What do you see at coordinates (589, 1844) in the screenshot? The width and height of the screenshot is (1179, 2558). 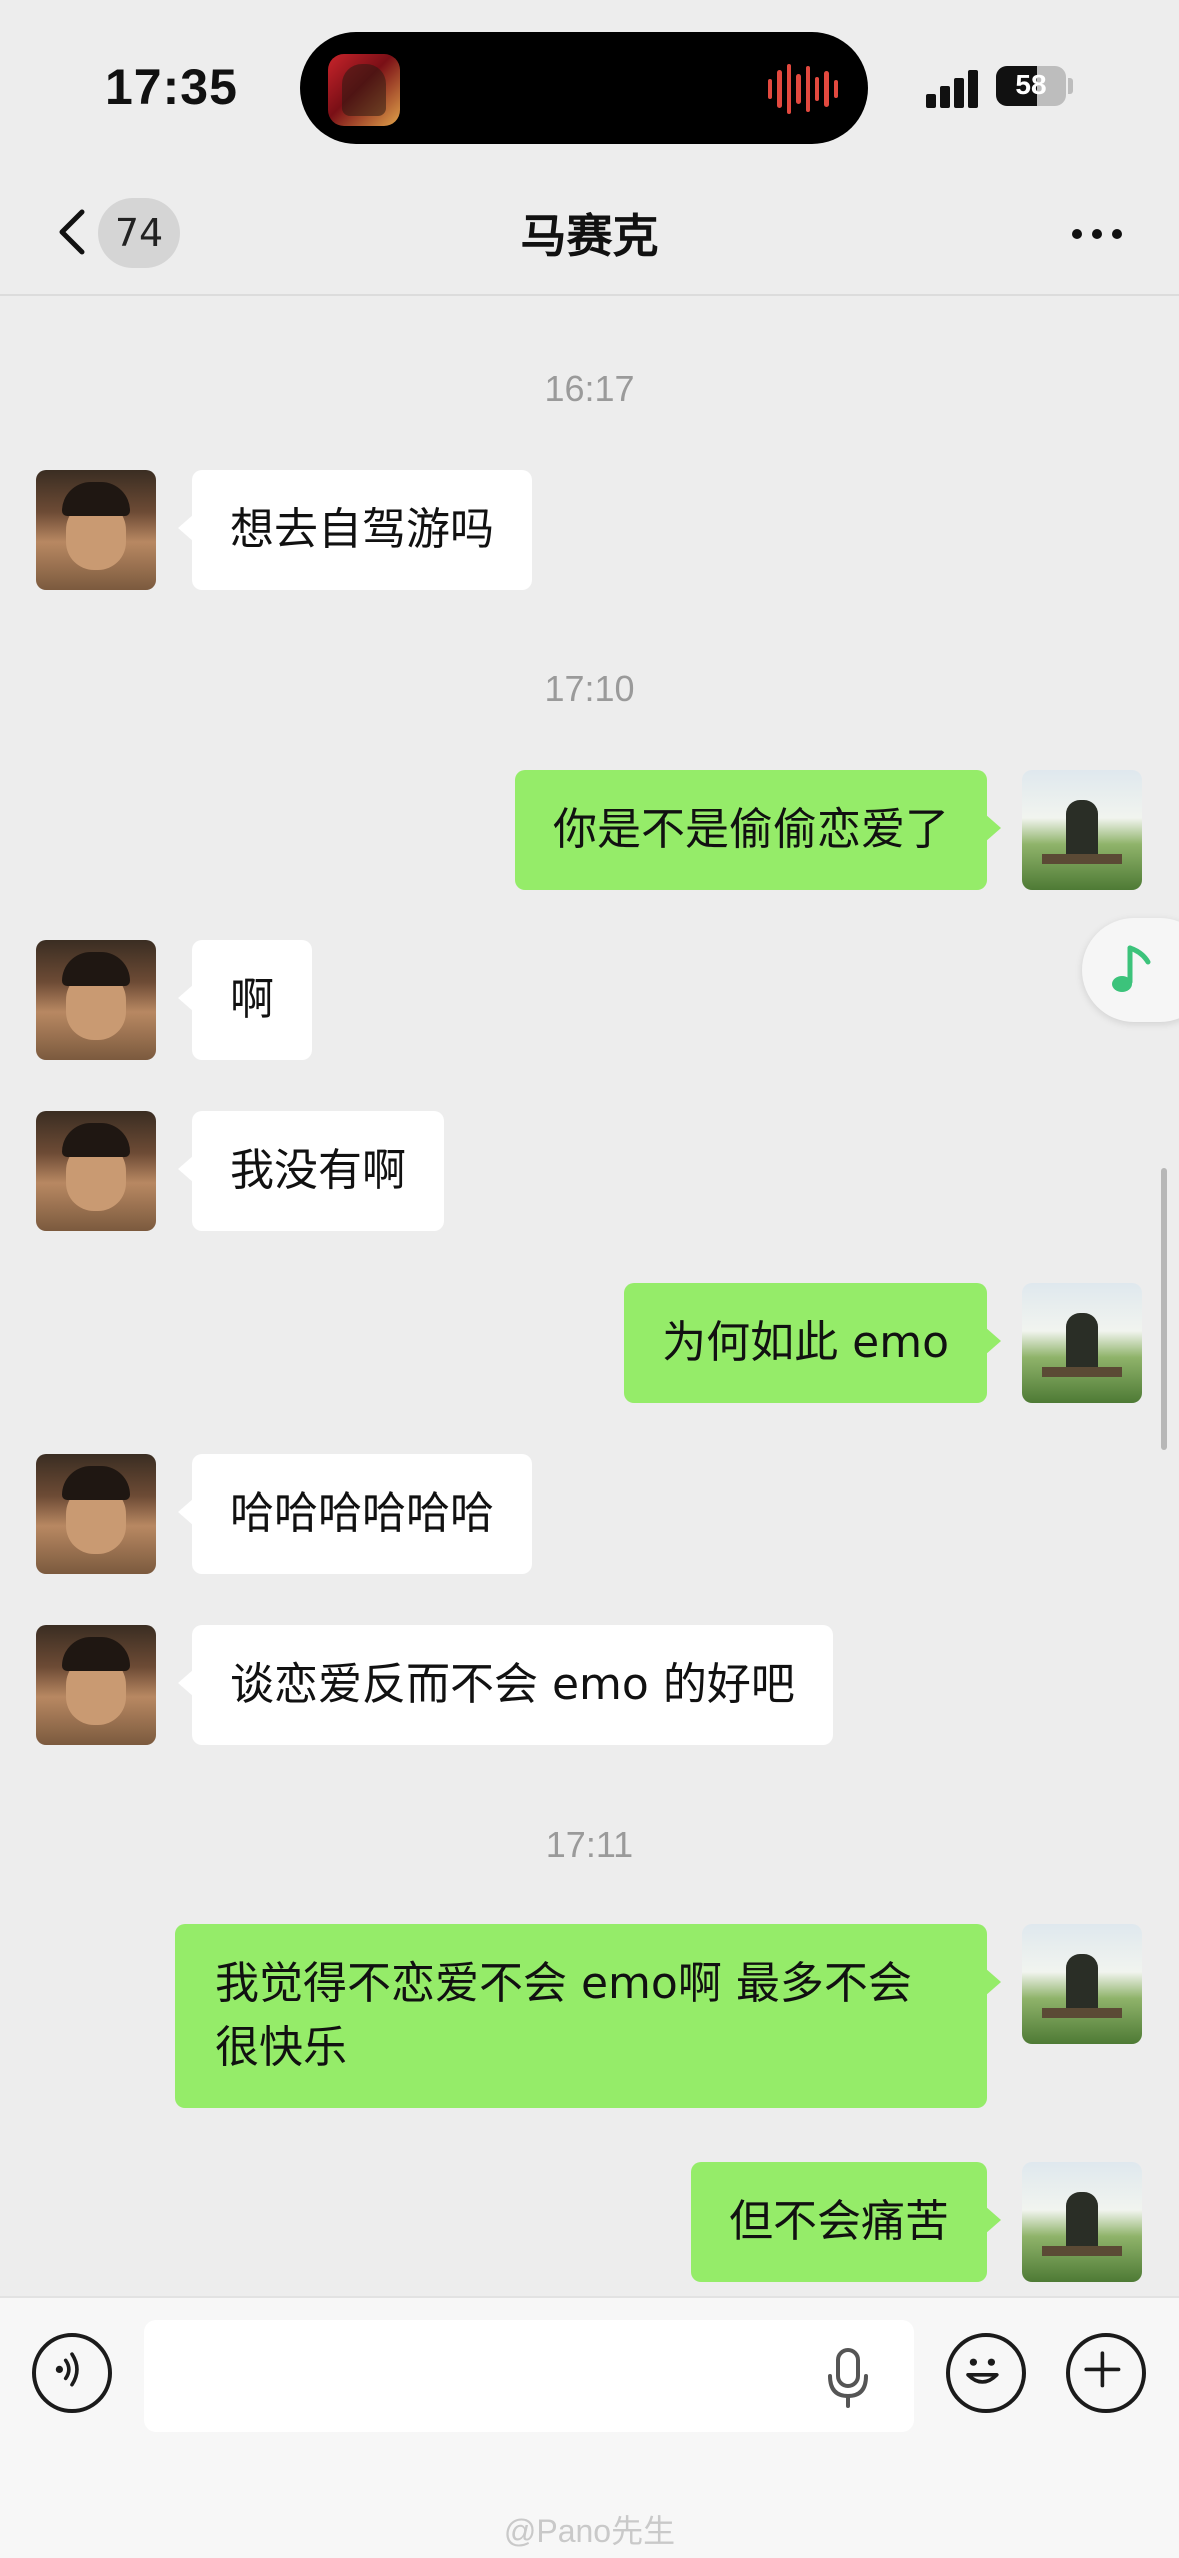 I see `timestamp: 17:11` at bounding box center [589, 1844].